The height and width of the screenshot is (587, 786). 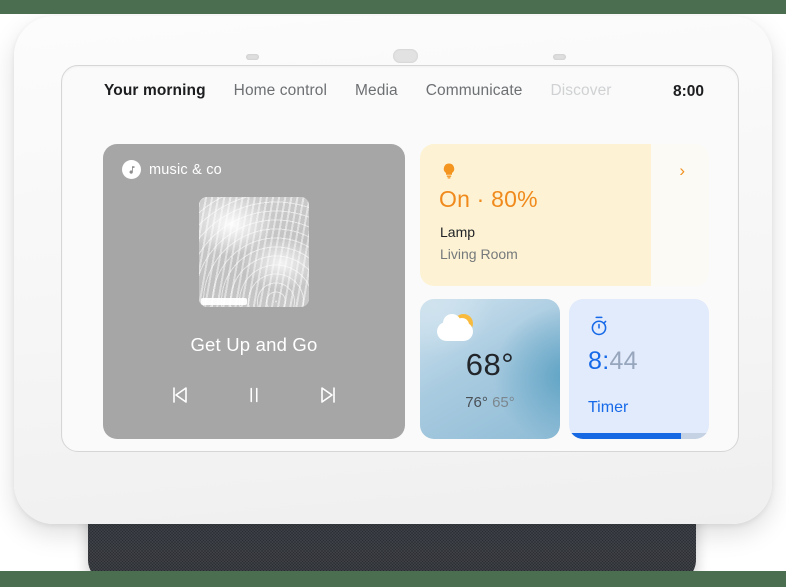 I want to click on tab-home-control: Home control, so click(x=280, y=91).